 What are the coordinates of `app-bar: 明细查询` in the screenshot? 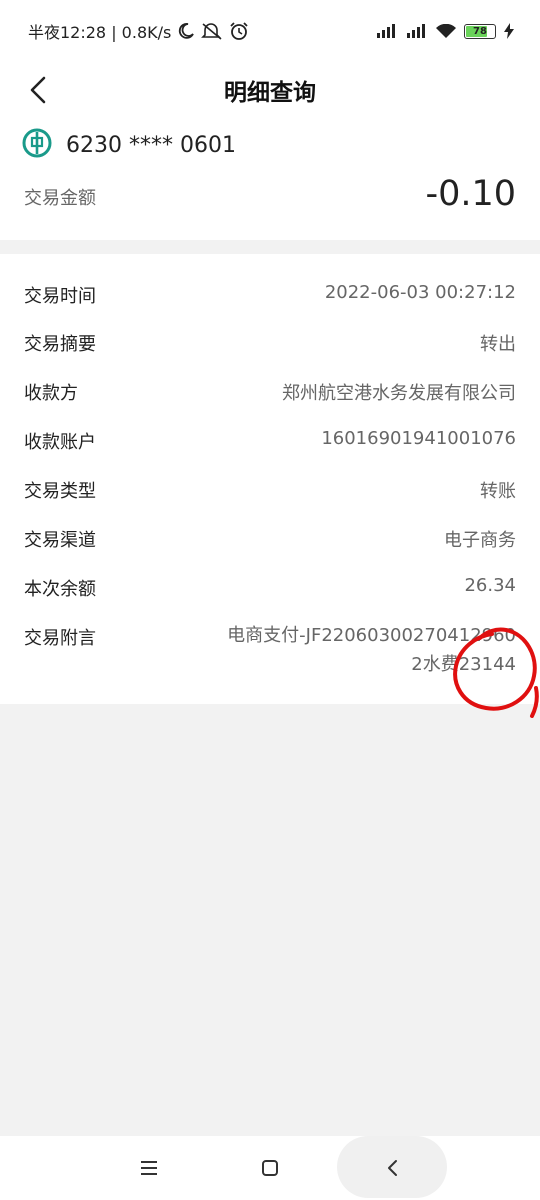 It's located at (270, 90).